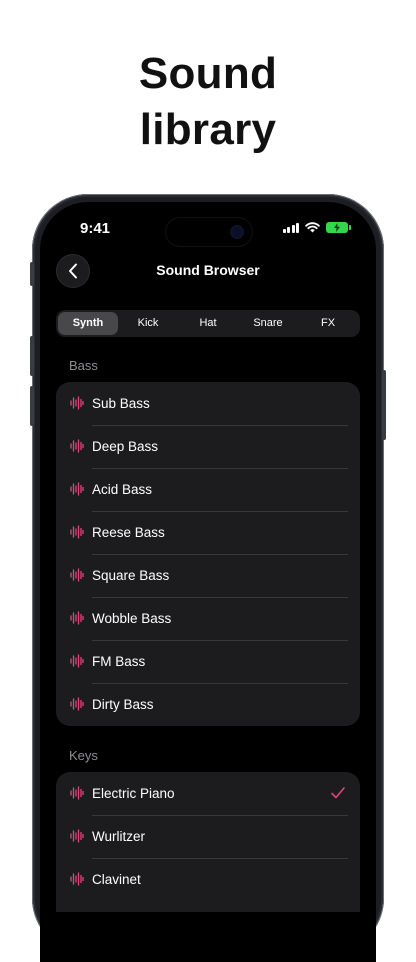  What do you see at coordinates (208, 836) in the screenshot?
I see `list-item: Wurlitzer` at bounding box center [208, 836].